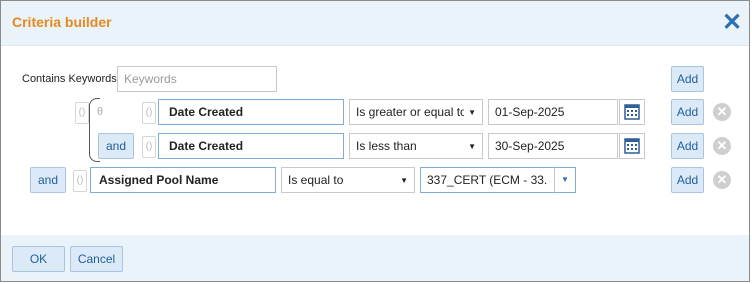 Image resolution: width=752 pixels, height=284 pixels. I want to click on row1-operator-value: Is greater or equal to, so click(410, 112).